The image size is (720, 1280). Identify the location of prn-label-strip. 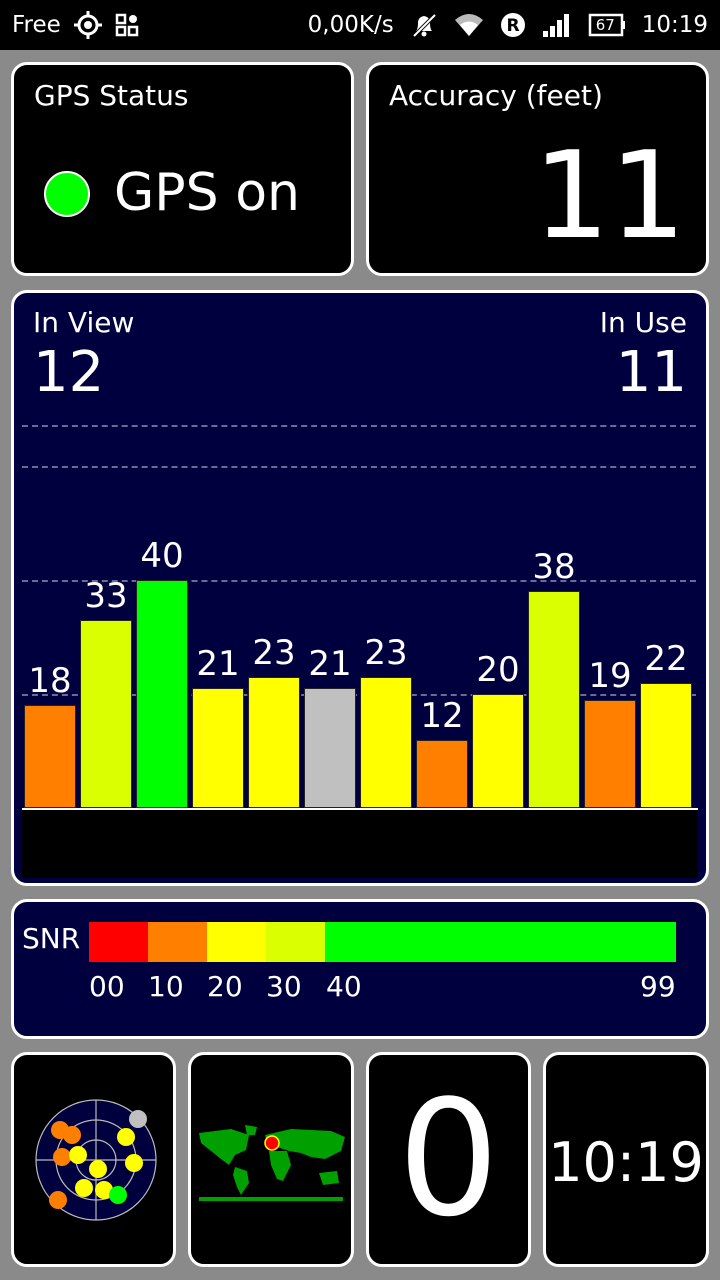
(360, 844).